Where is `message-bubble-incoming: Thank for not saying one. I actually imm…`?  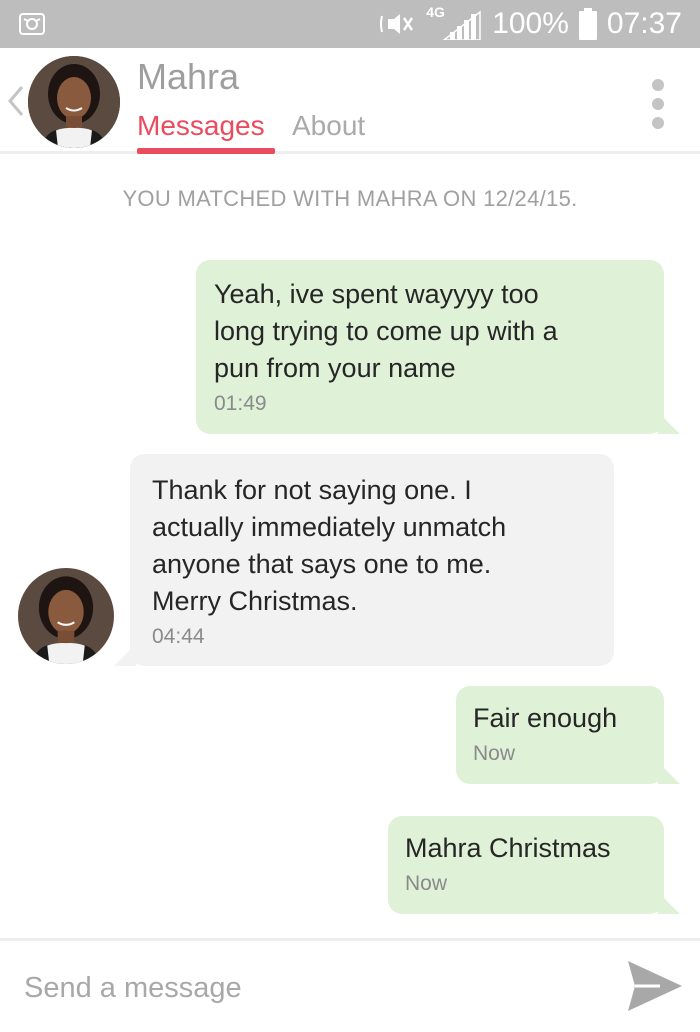
message-bubble-incoming: Thank for not saying one. I actually imm… is located at coordinates (364, 560).